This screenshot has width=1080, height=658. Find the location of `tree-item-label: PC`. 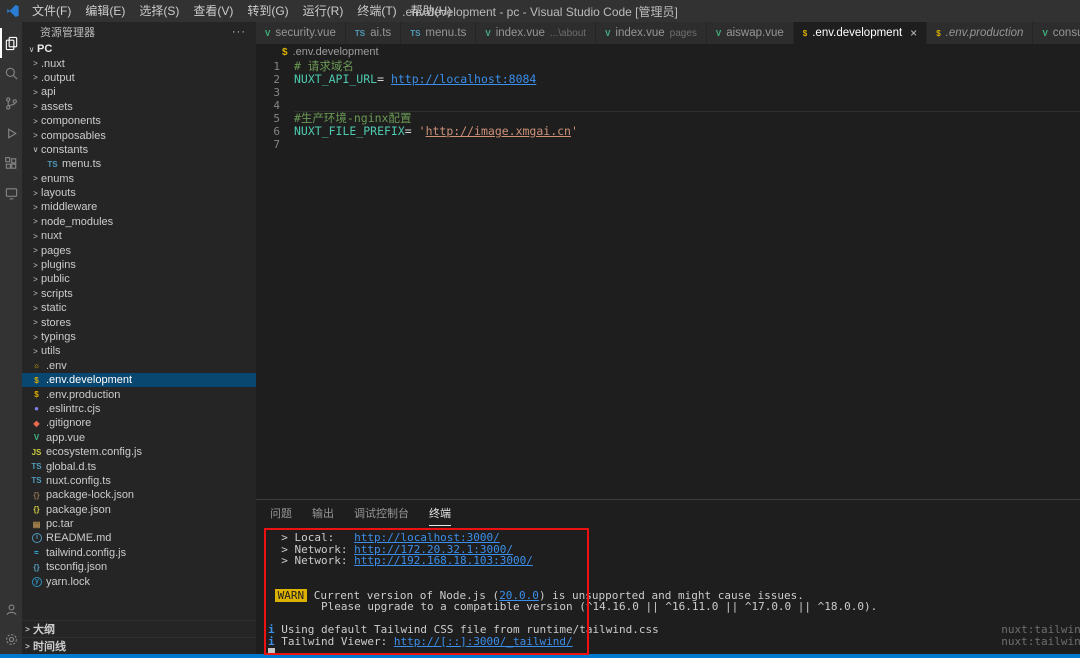

tree-item-label: PC is located at coordinates (45, 49).